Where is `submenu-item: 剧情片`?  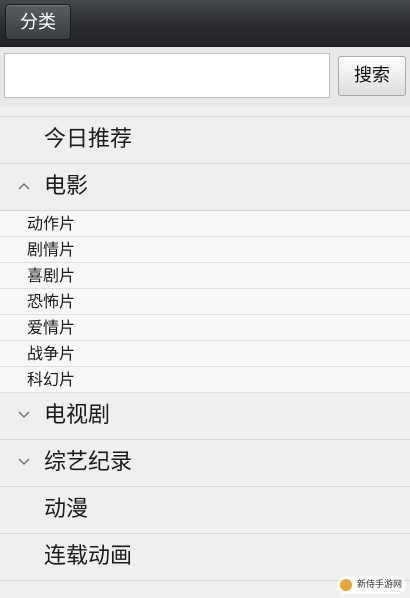
submenu-item: 剧情片 is located at coordinates (205, 250).